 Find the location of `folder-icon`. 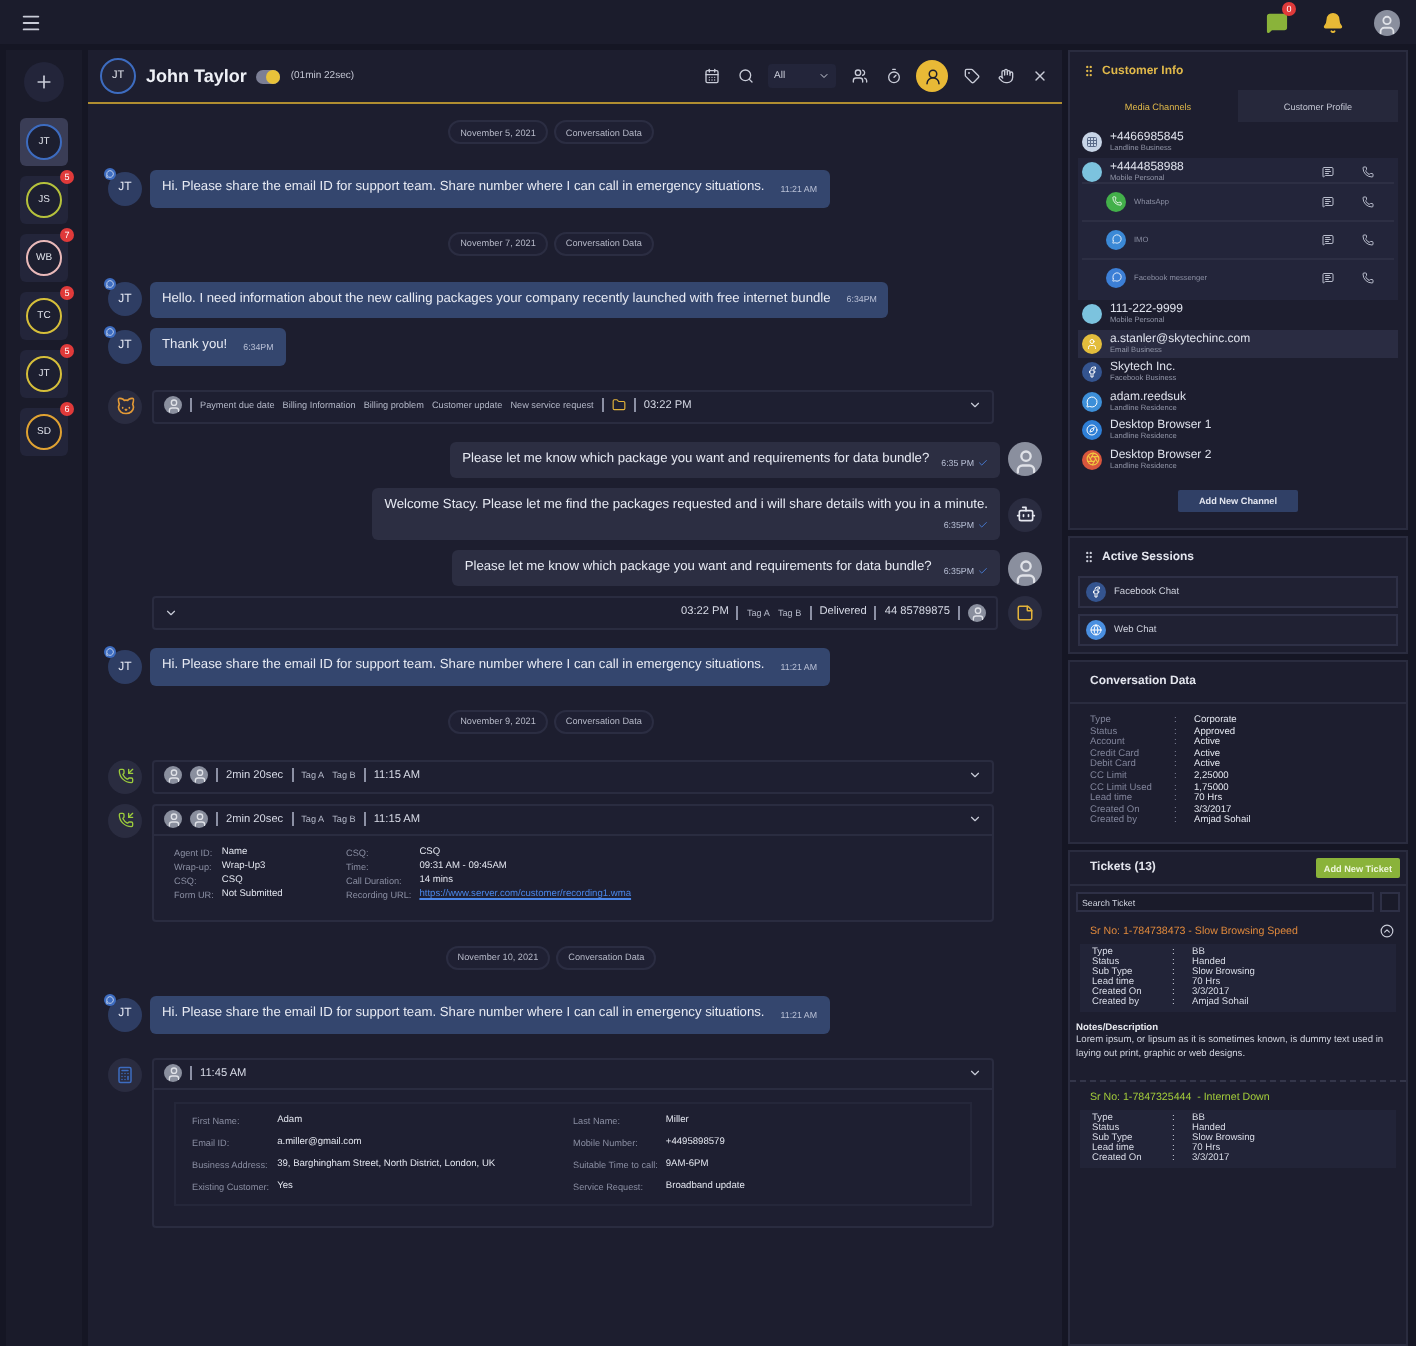

folder-icon is located at coordinates (618, 405).